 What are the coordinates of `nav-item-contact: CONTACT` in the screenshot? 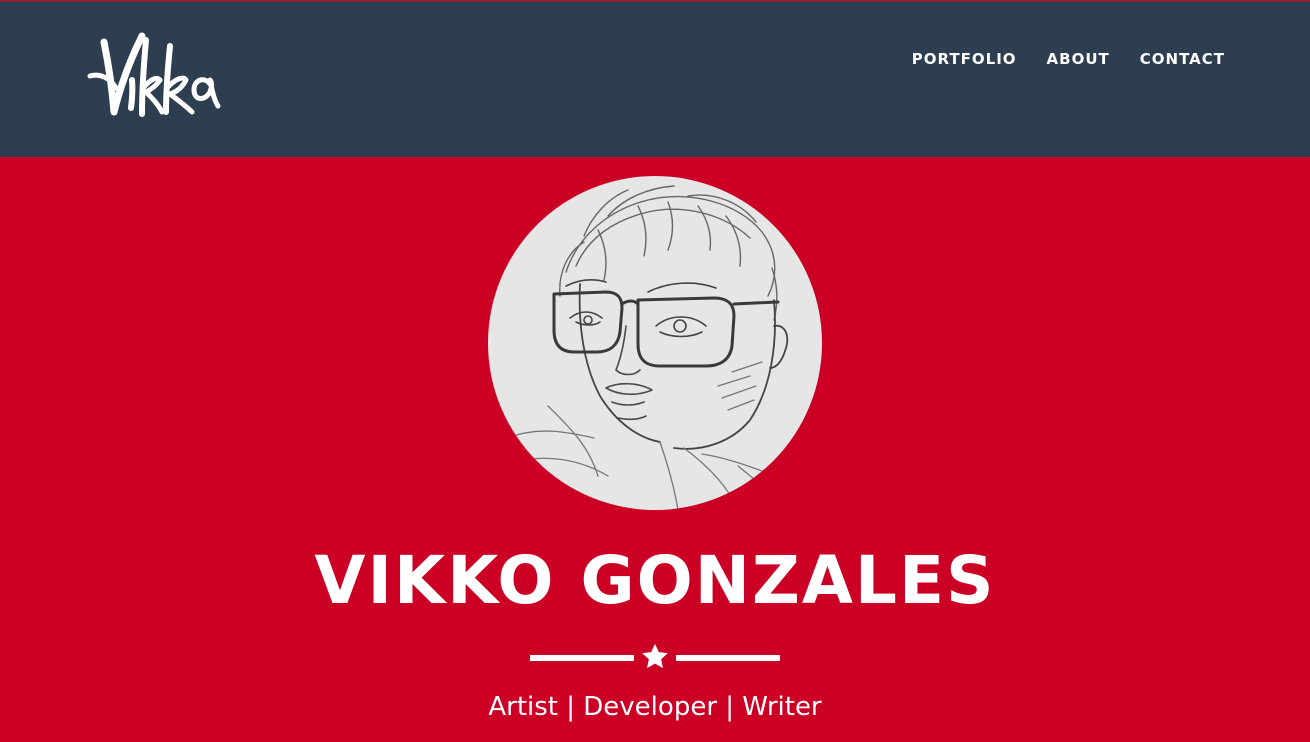 It's located at (1182, 59).